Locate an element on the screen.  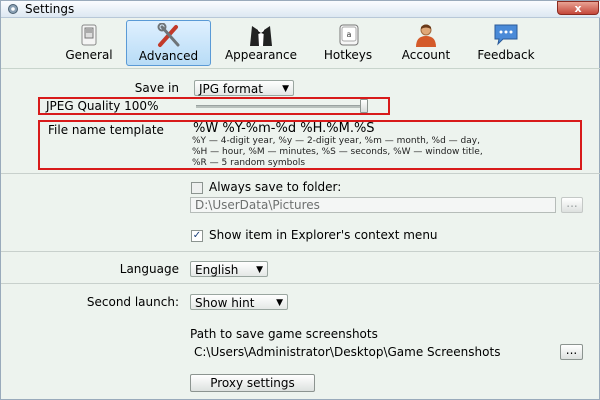
always-save-checkbox is located at coordinates (197, 188).